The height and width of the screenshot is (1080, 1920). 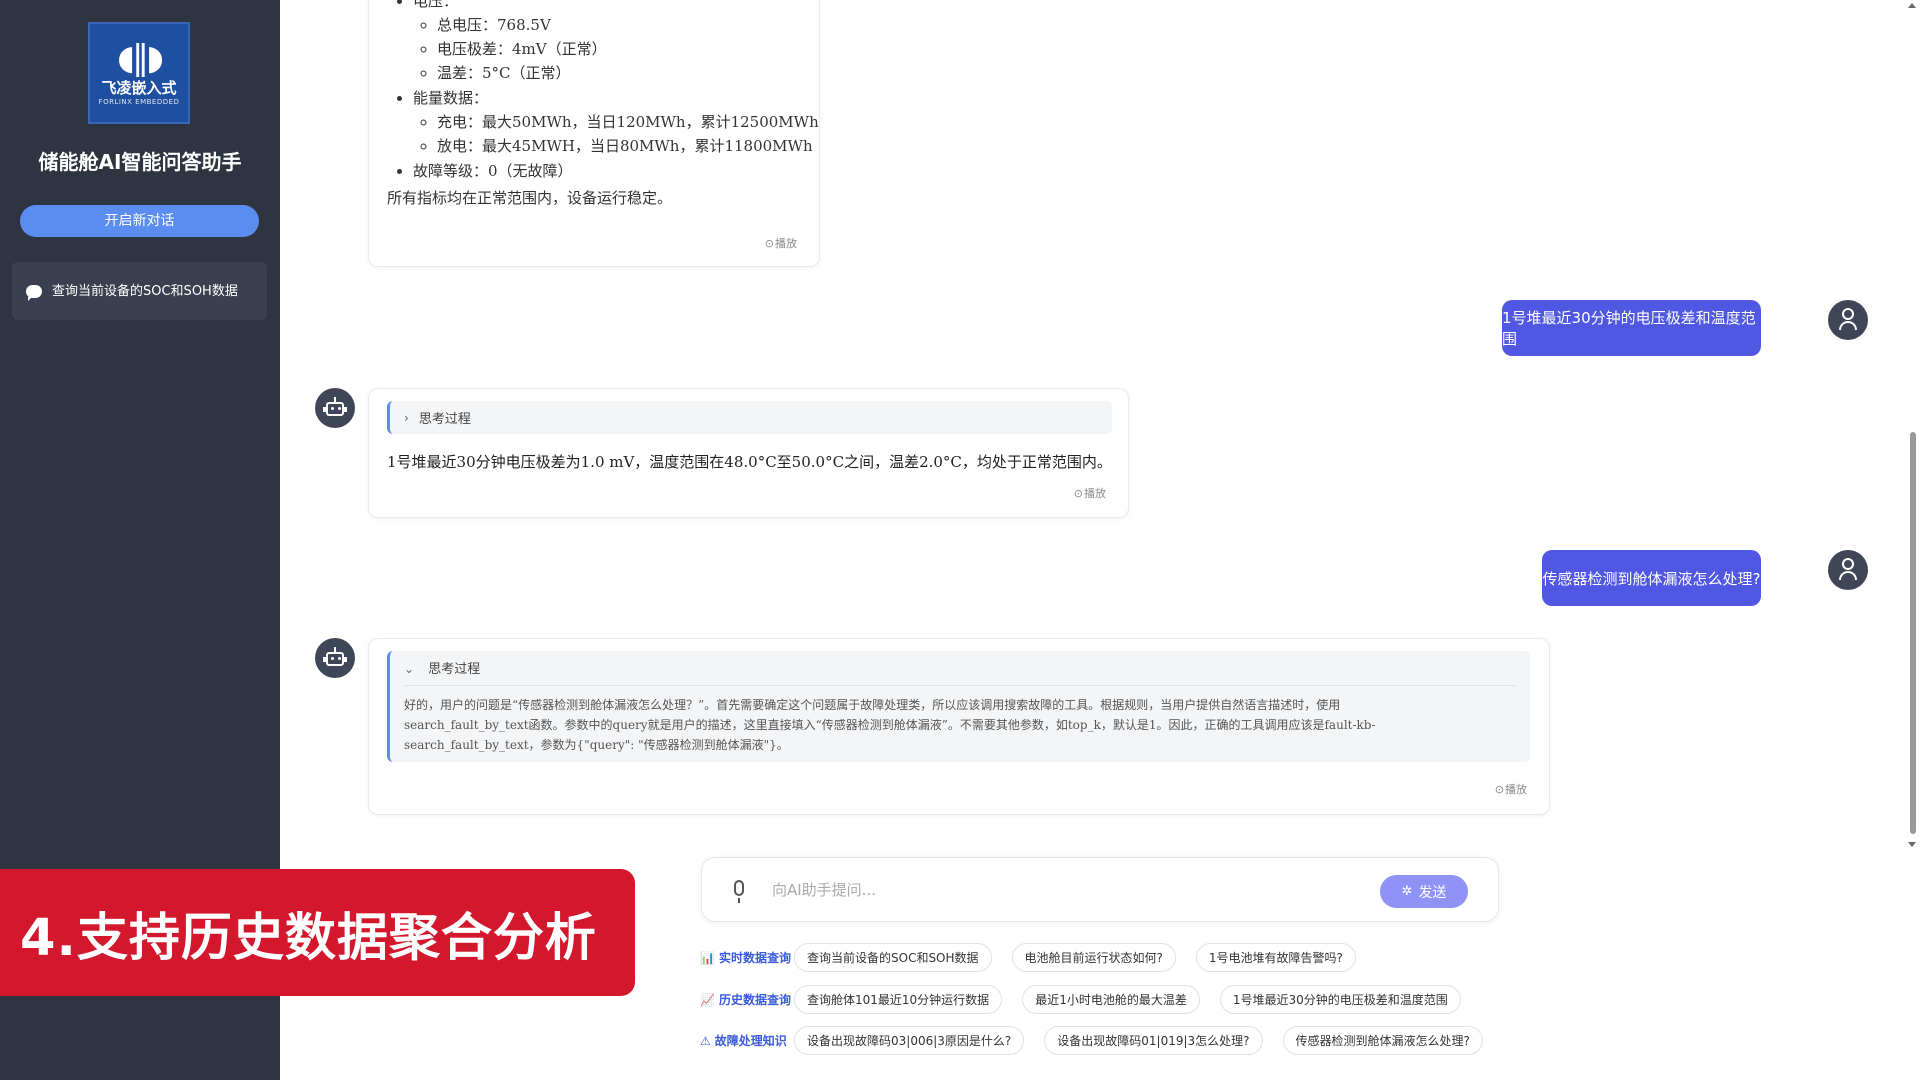 I want to click on quick-question-chip: 传感器检测到舱体漏液怎么处理?, so click(x=1382, y=1040).